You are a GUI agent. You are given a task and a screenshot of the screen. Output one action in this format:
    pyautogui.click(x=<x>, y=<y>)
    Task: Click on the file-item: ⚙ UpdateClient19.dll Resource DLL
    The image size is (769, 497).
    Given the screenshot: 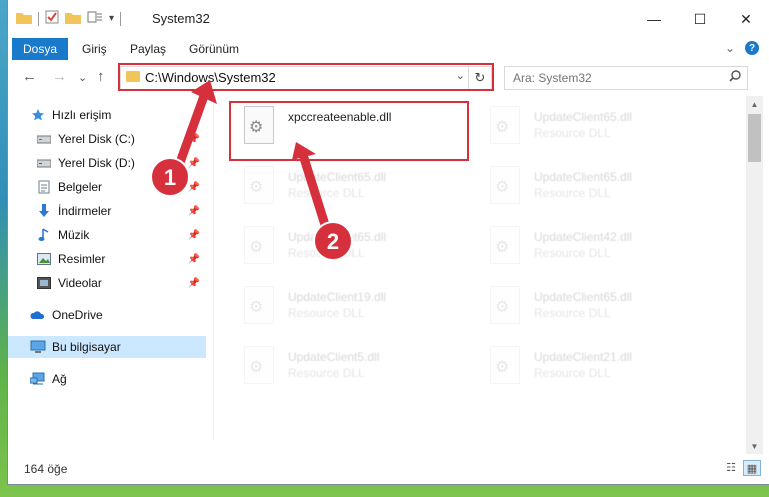 What is the action you would take?
    pyautogui.click(x=347, y=307)
    